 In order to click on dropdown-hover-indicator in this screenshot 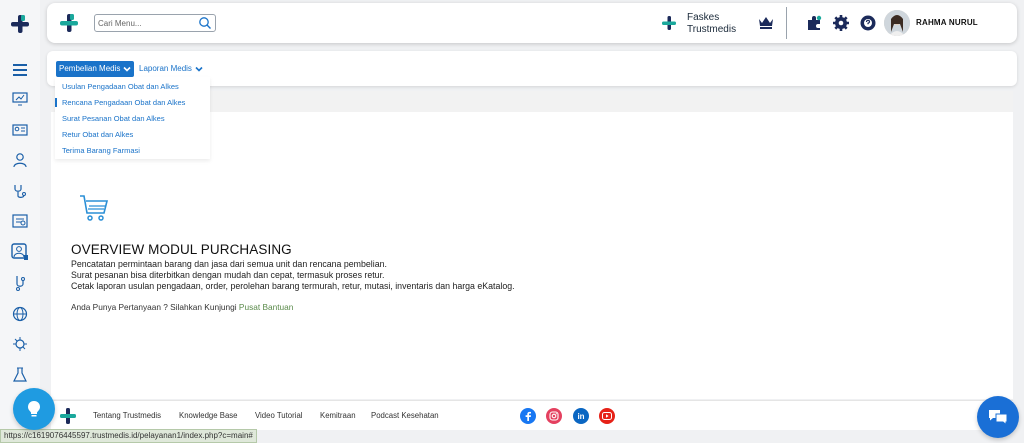, I will do `click(56, 102)`.